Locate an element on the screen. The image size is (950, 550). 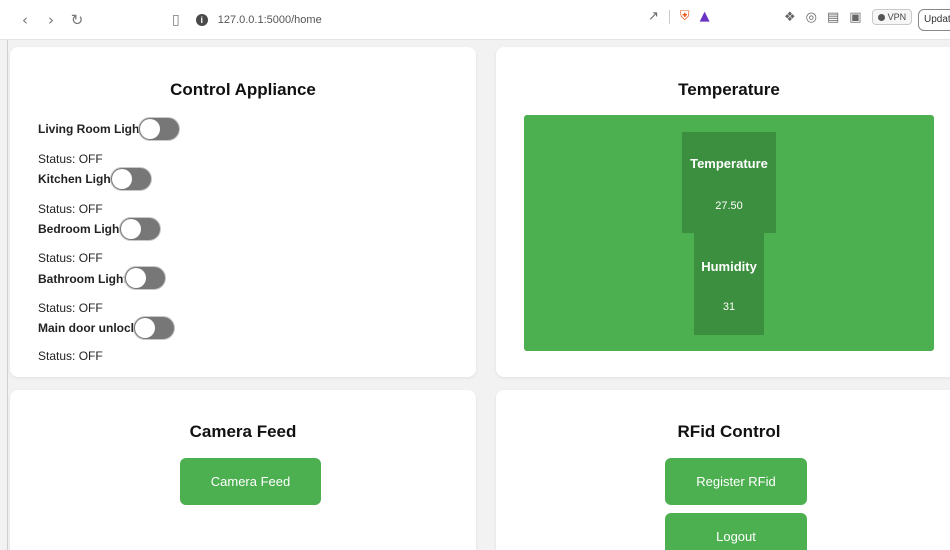
brave-shield-icon: ⛨ is located at coordinates (685, 16).